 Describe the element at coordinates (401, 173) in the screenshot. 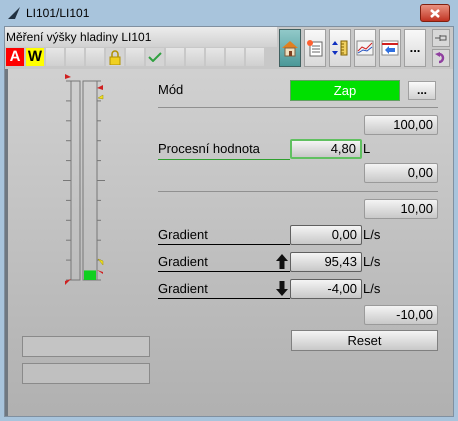

I see `low-limit-value: 0,00` at that location.